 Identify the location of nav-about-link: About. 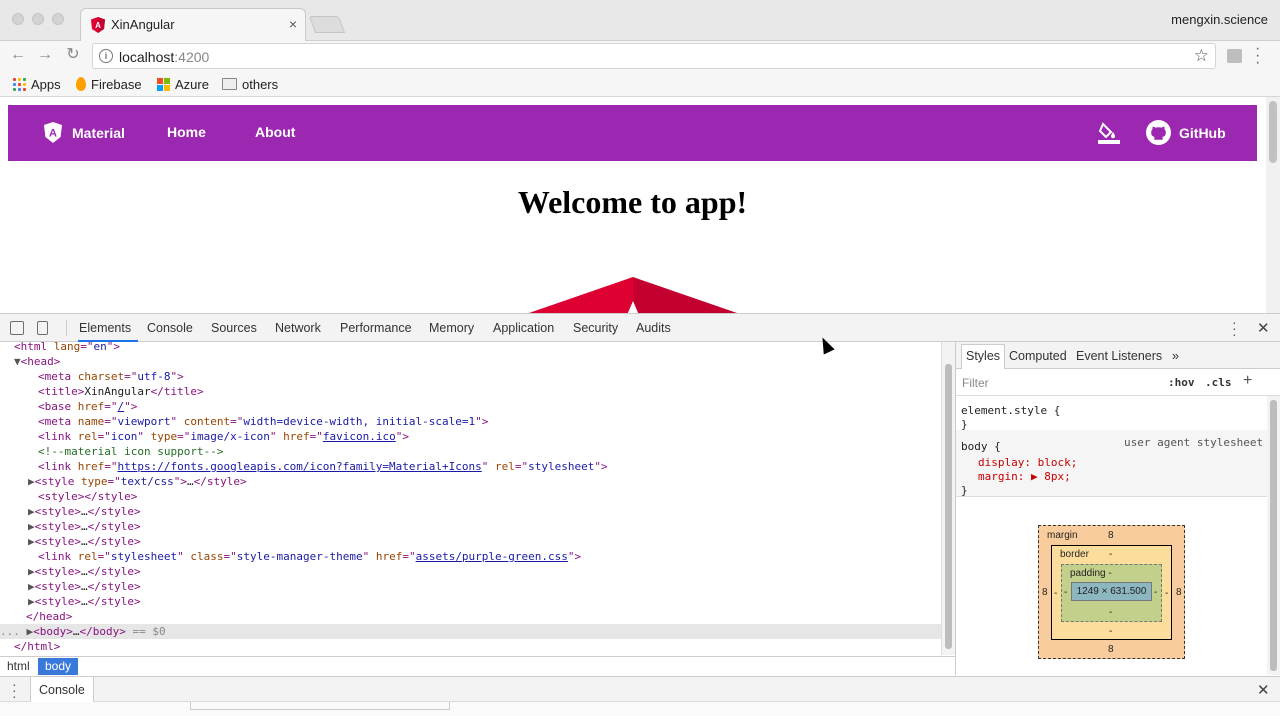
(275, 132).